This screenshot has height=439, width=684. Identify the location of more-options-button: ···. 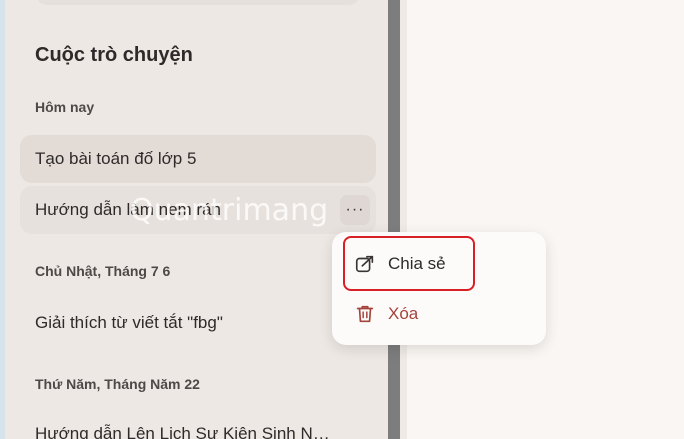
(355, 210).